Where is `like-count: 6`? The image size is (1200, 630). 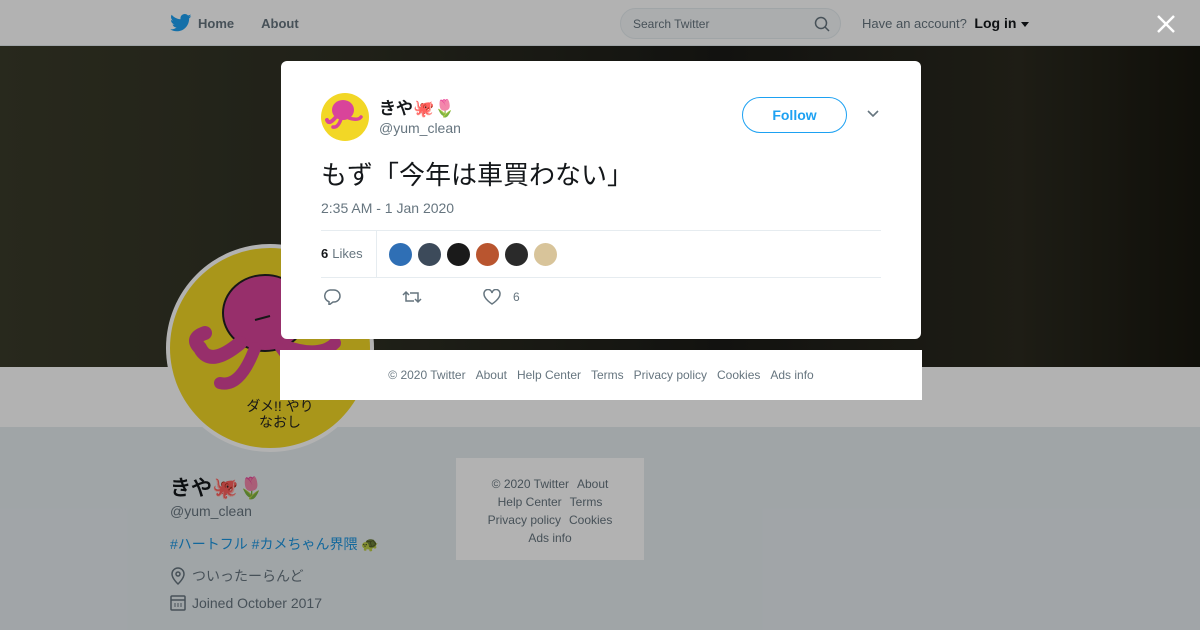
like-count: 6 is located at coordinates (516, 297).